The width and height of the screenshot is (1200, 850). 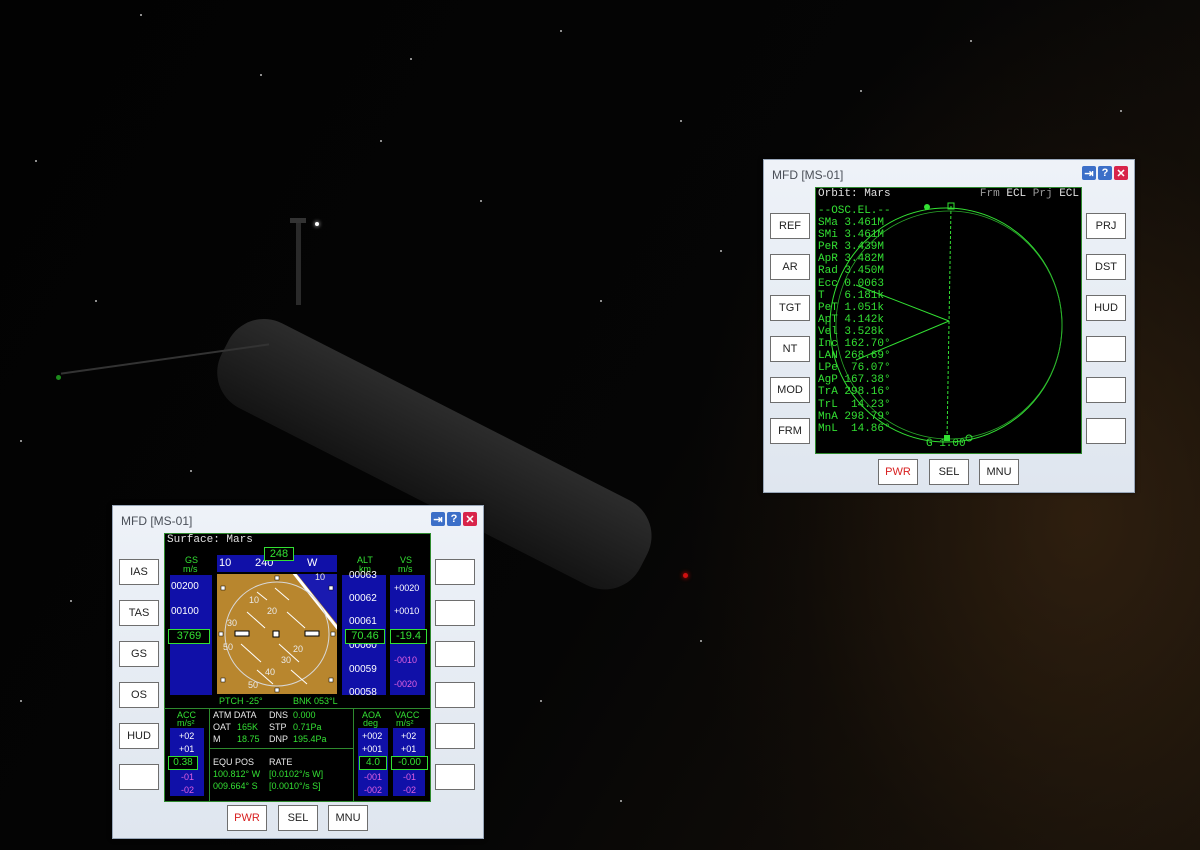 What do you see at coordinates (406, 684) in the screenshot?
I see `vs-tick: -0020` at bounding box center [406, 684].